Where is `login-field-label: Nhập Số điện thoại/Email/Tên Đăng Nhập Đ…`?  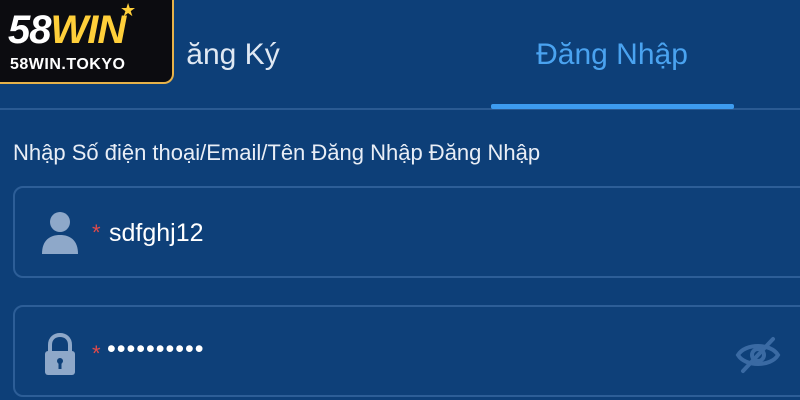
login-field-label: Nhập Số điện thoại/Email/Tên Đăng Nhập Đ… is located at coordinates (277, 152).